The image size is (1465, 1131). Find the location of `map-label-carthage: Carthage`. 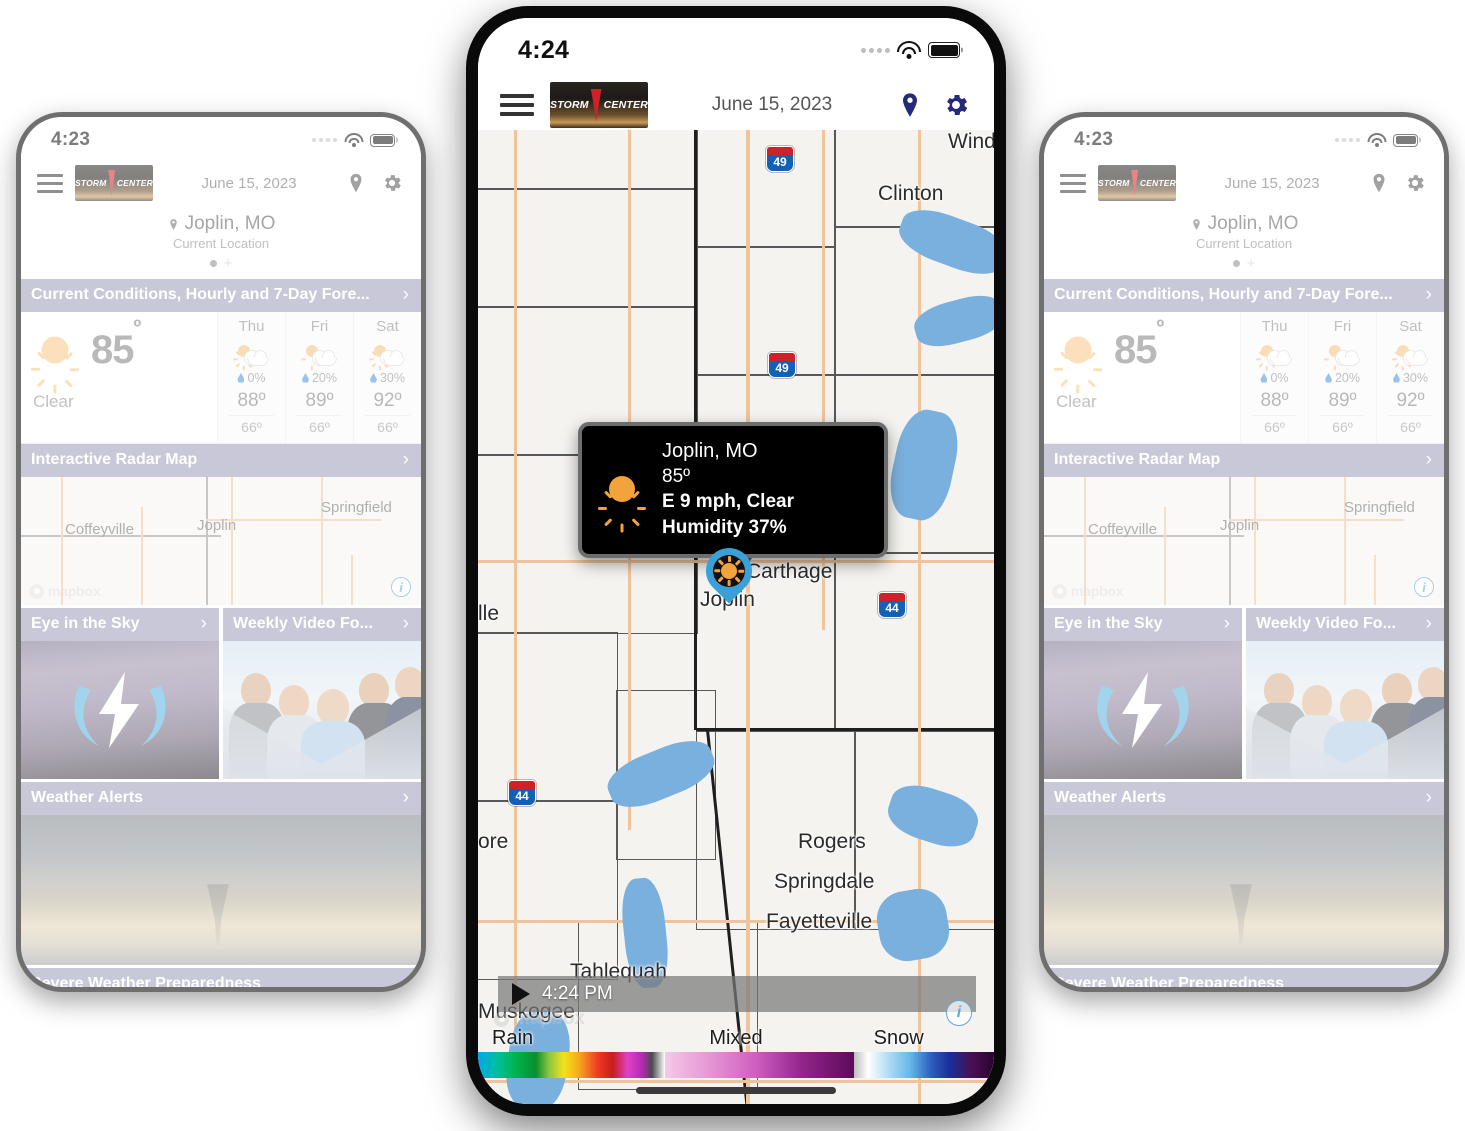

map-label-carthage: Carthage is located at coordinates (789, 571).